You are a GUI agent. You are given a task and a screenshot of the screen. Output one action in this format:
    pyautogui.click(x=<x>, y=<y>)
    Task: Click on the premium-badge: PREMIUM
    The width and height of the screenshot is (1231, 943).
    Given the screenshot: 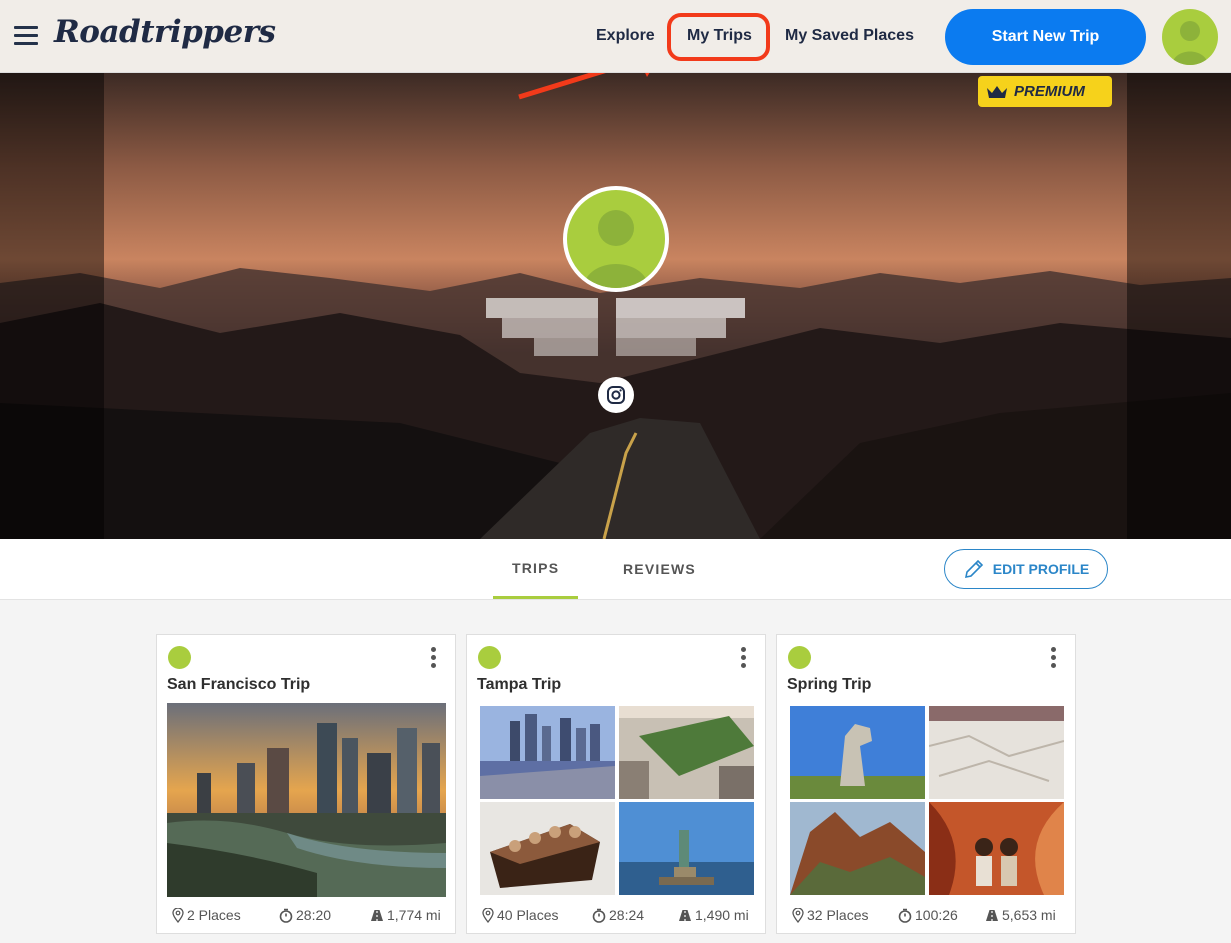 What is the action you would take?
    pyautogui.click(x=1045, y=91)
    